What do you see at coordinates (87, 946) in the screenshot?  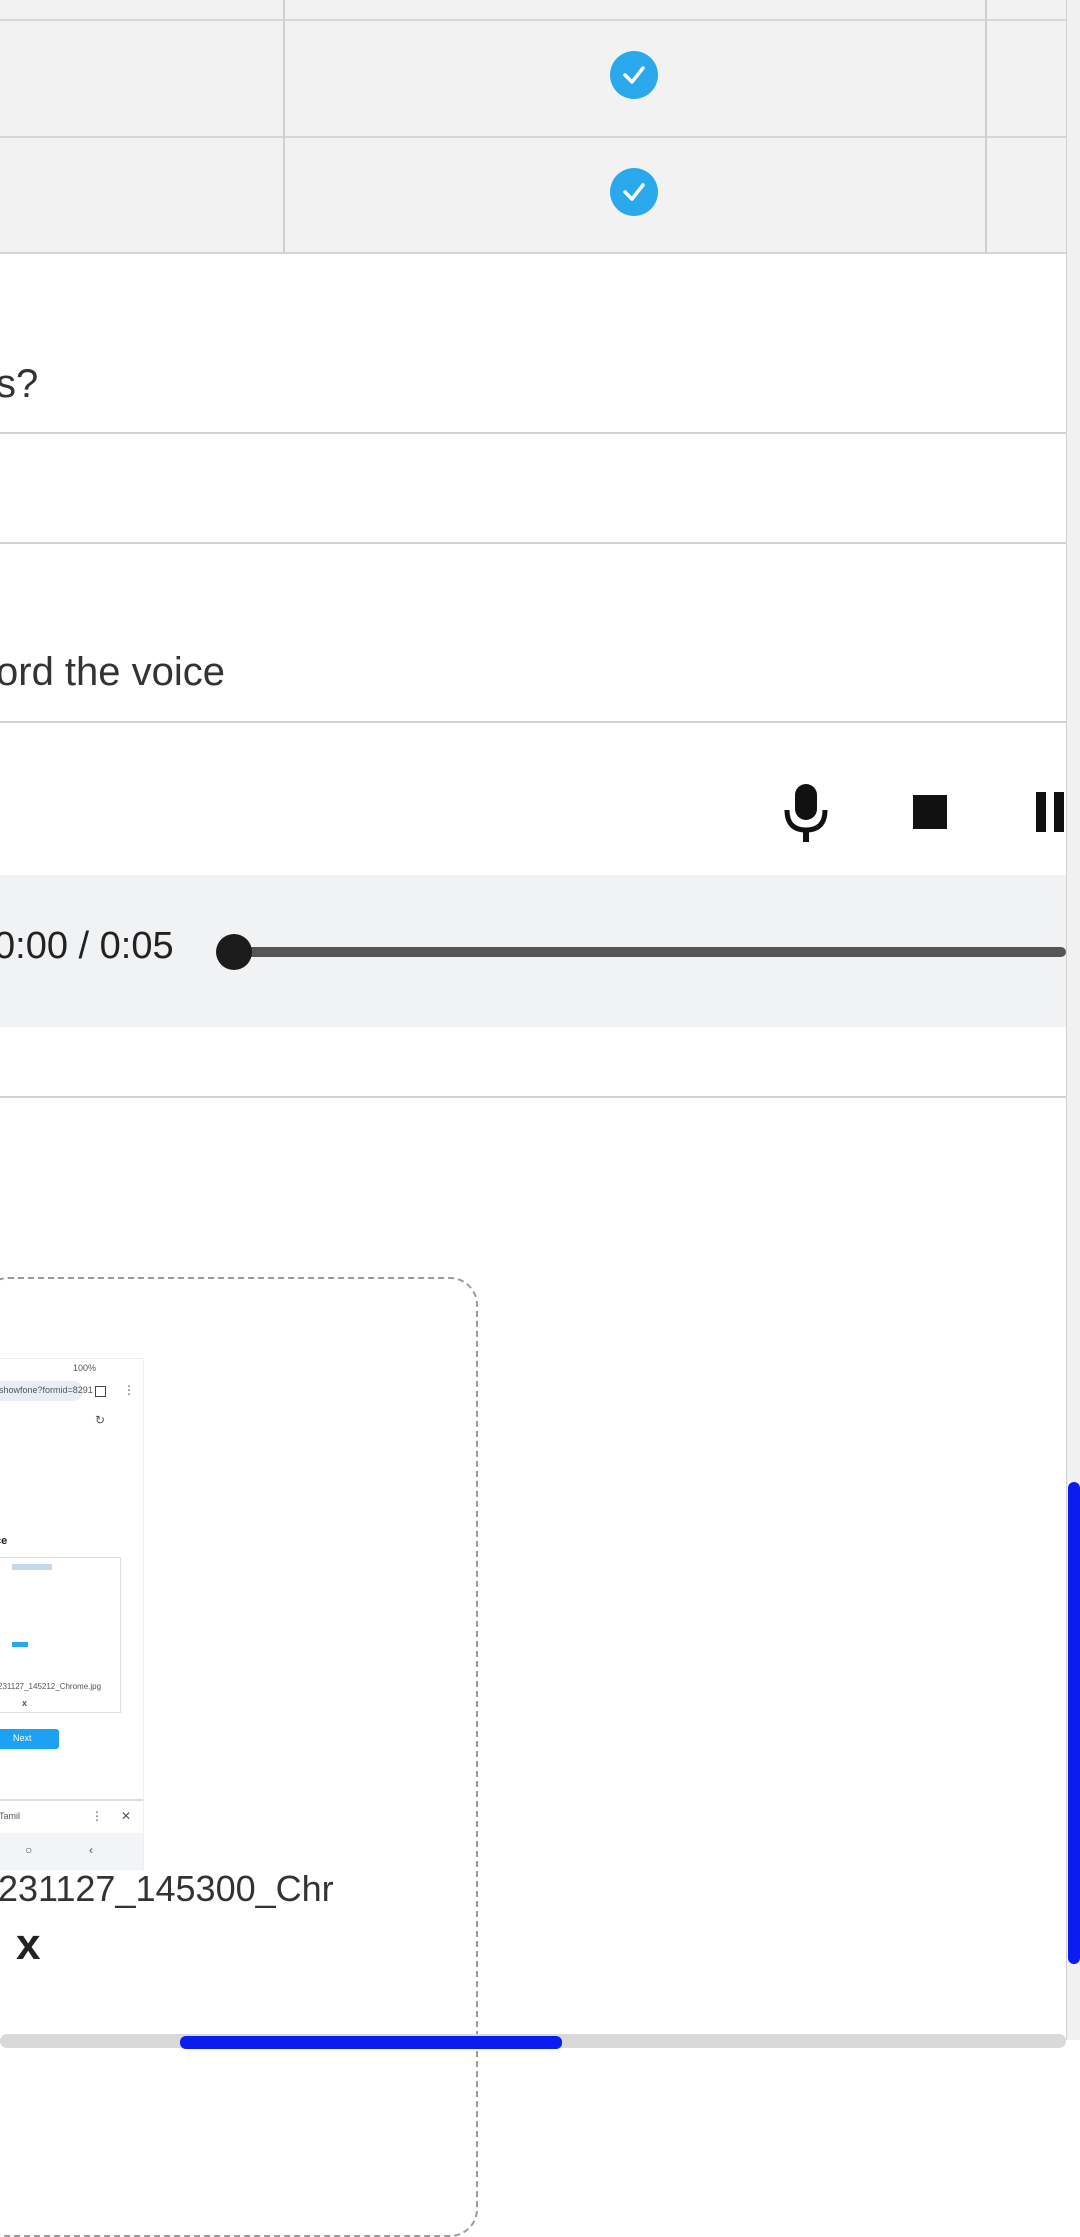 I see `audio-time: 0:00 / 0:05` at bounding box center [87, 946].